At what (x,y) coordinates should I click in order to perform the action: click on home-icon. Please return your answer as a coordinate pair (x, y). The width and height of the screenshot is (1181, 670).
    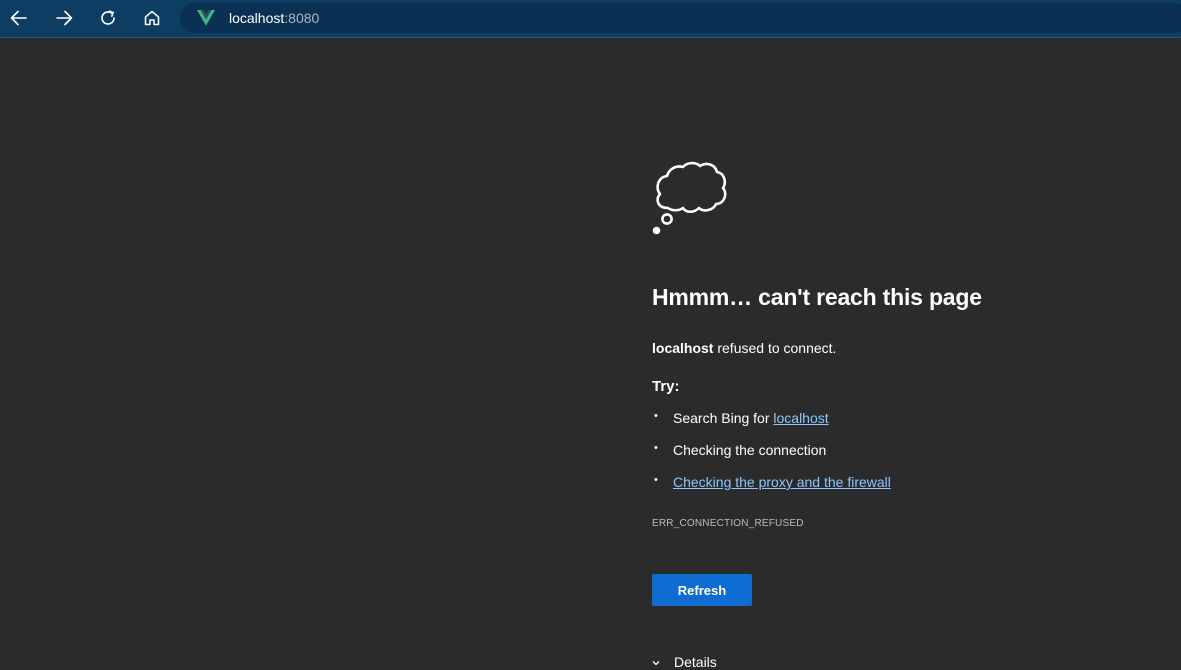
    Looking at the image, I should click on (152, 18).